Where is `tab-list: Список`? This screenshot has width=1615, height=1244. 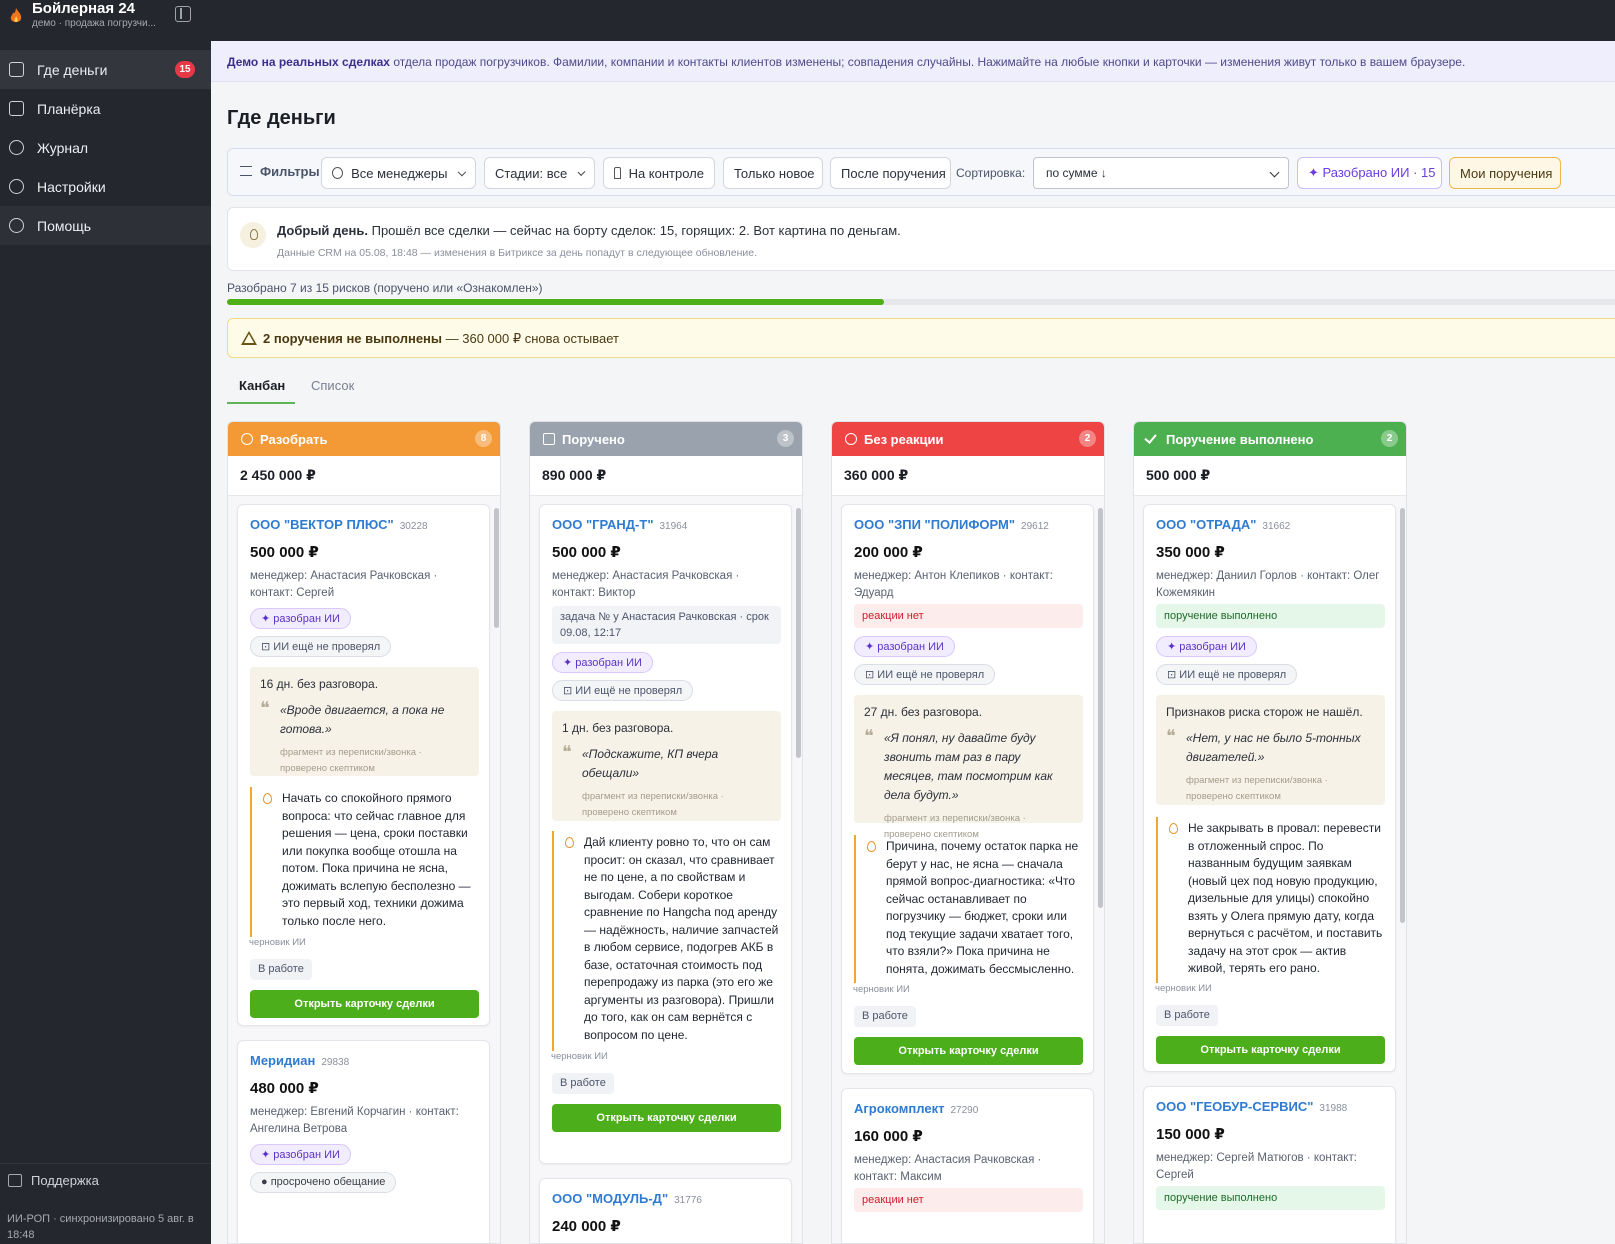 tab-list: Список is located at coordinates (341, 386).